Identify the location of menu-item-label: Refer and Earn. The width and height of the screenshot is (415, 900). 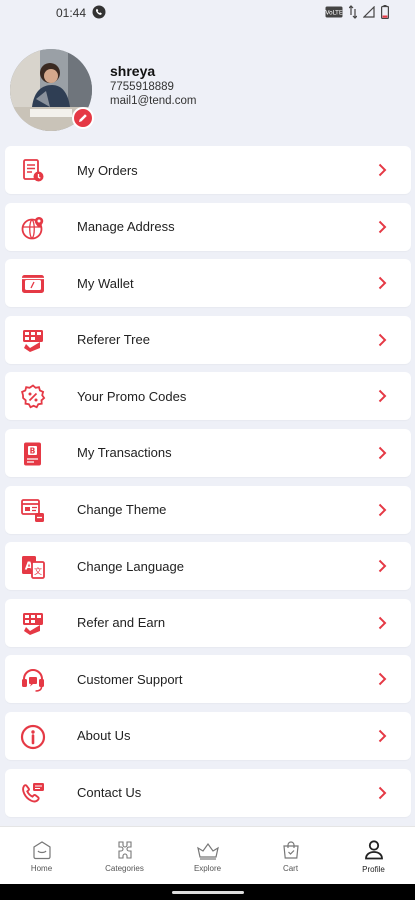
(121, 623).